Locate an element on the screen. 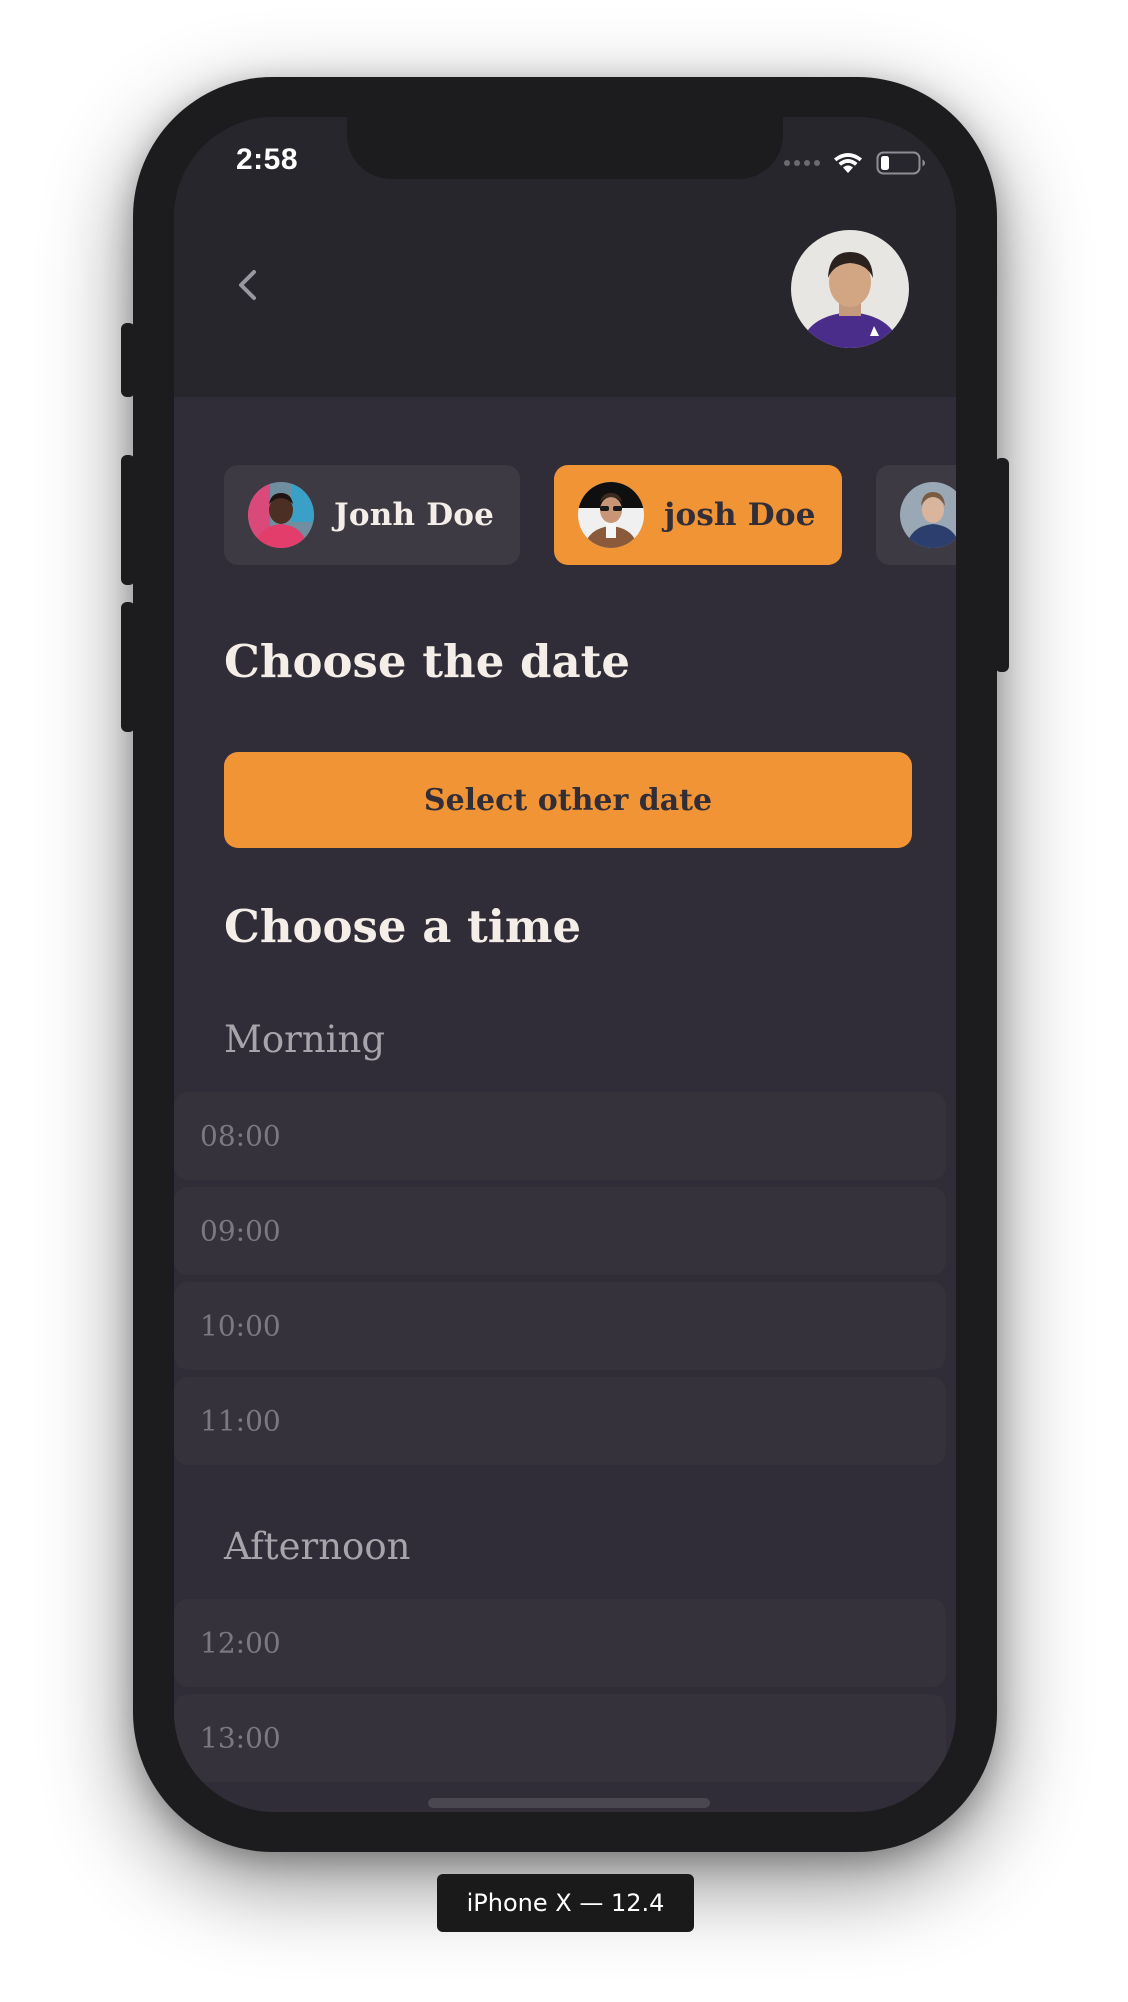 The height and width of the screenshot is (2002, 1128). back-button is located at coordinates (249, 285).